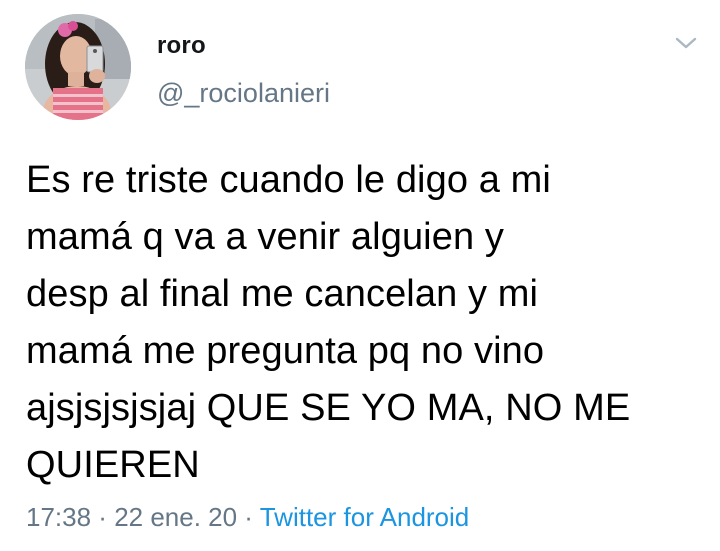  What do you see at coordinates (175, 517) in the screenshot?
I see `tweet-date: 22 ene. 20` at bounding box center [175, 517].